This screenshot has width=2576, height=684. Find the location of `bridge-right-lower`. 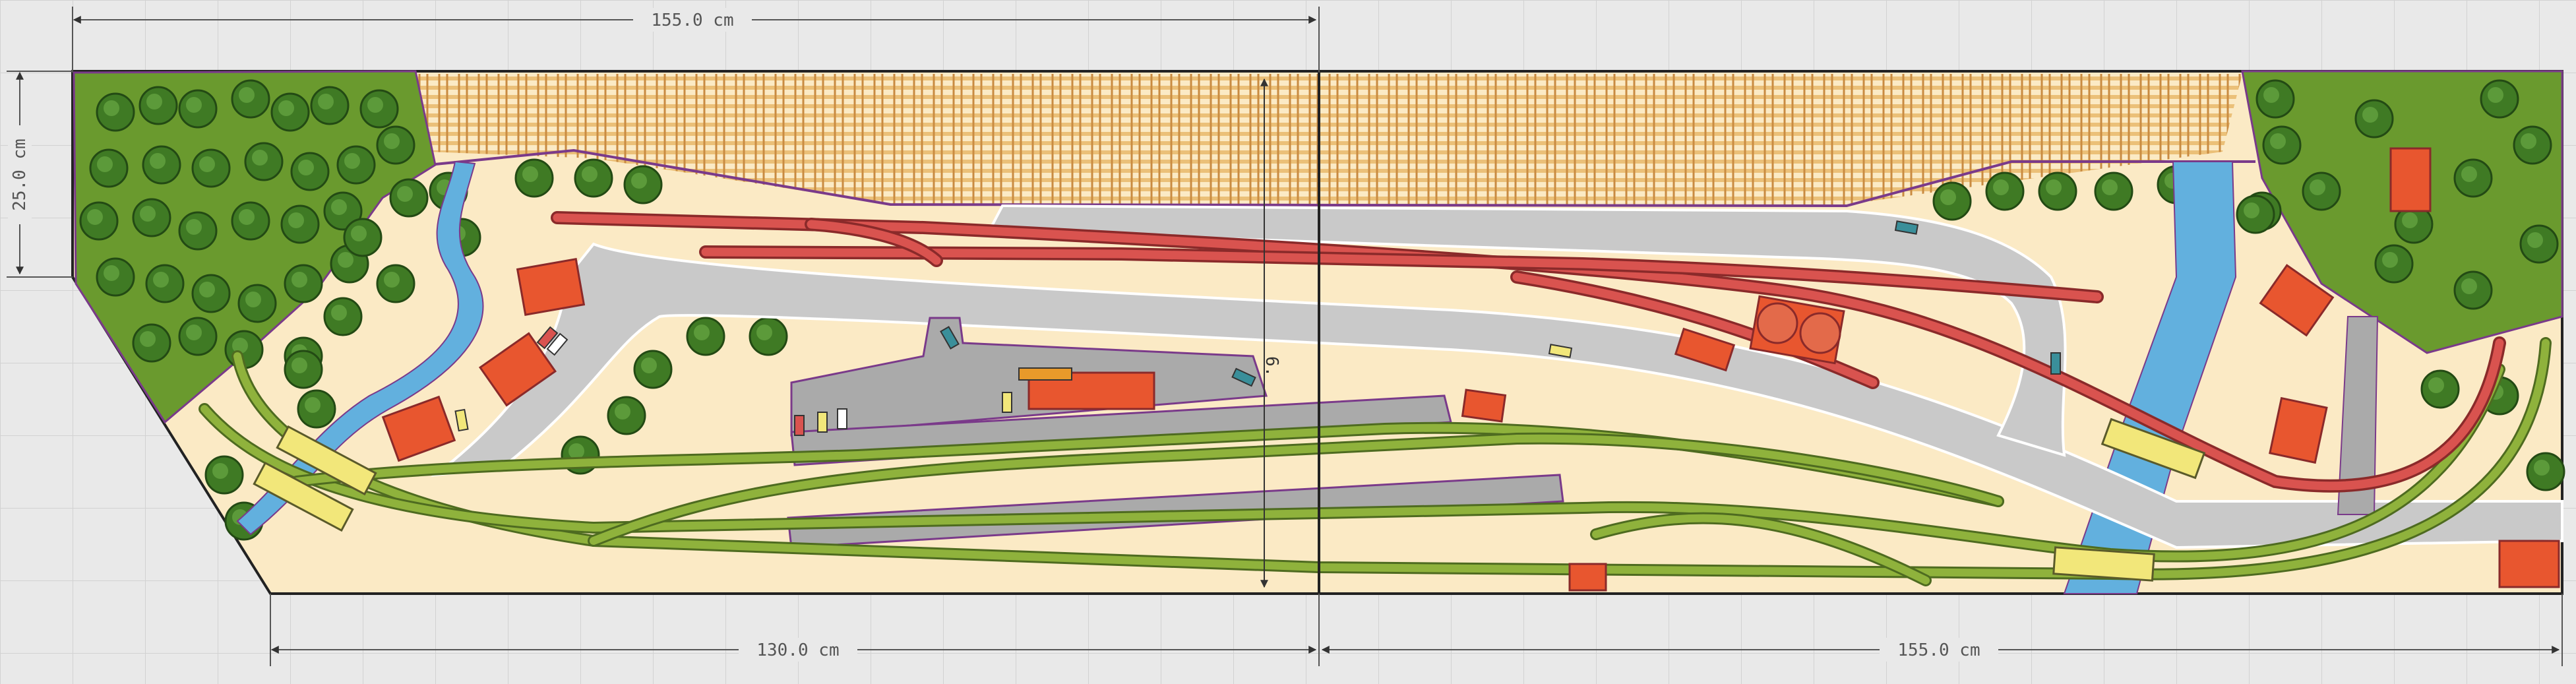

bridge-right-lower is located at coordinates (2103, 564).